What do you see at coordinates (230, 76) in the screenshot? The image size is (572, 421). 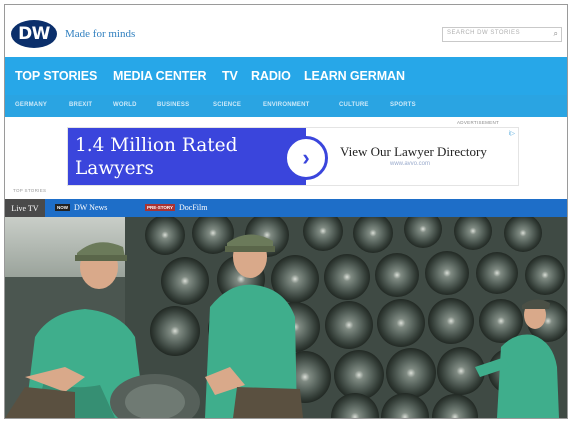 I see `nav-tv: TV` at bounding box center [230, 76].